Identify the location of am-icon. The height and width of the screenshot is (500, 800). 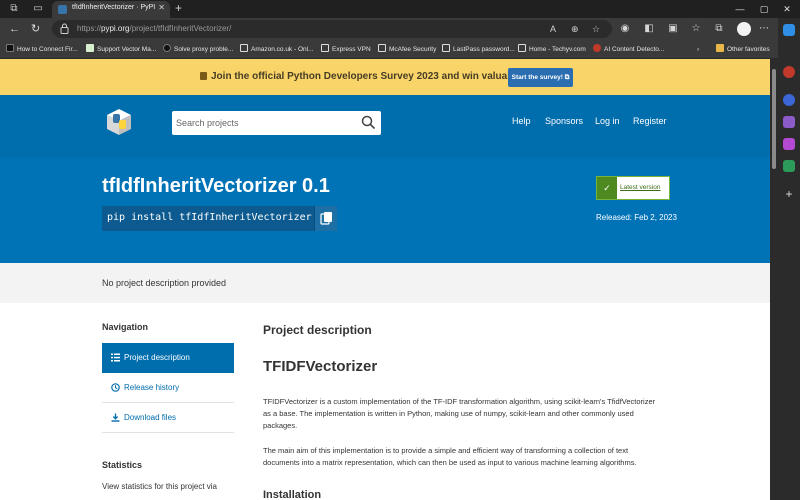
(10, 48).